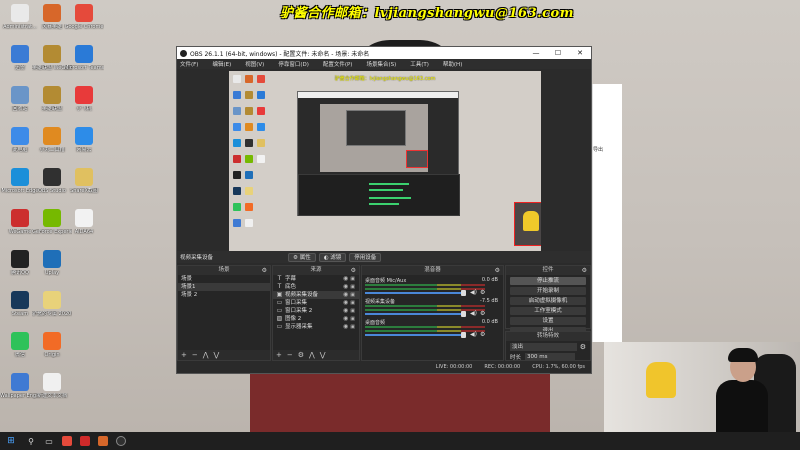 The height and width of the screenshot is (450, 800). I want to click on preview-desktop-icon, so click(249, 223).